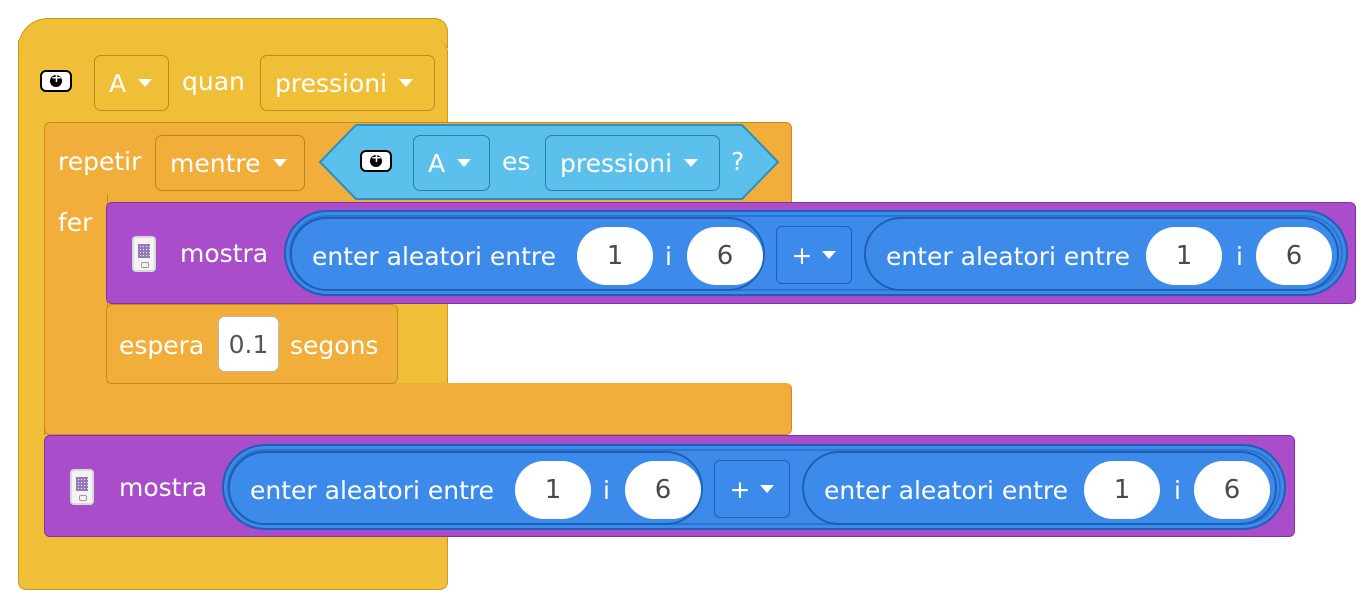 The image size is (1370, 608). Describe the element at coordinates (616, 163) in the screenshot. I see `condition-action-value: pressioni` at that location.